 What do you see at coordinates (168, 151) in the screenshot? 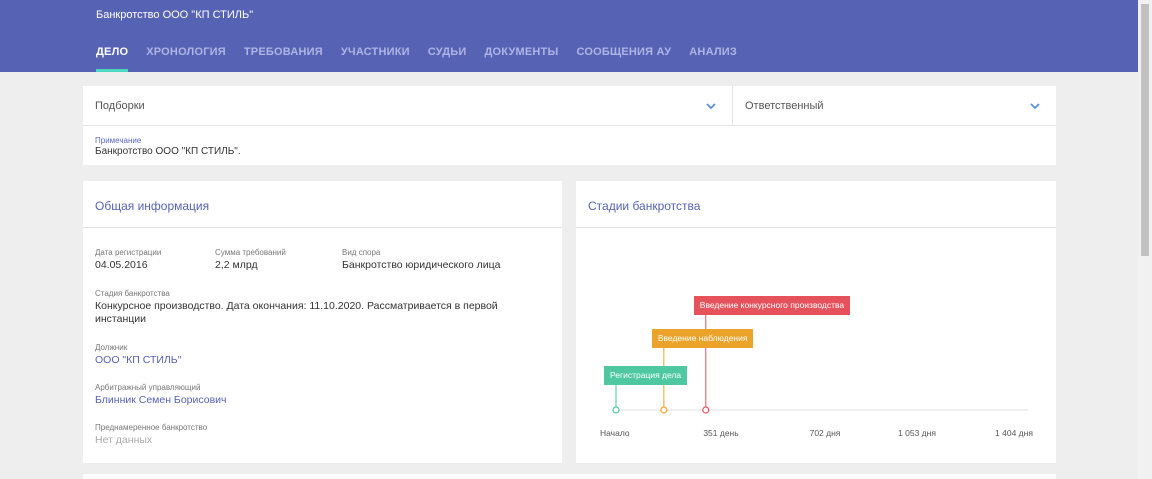
I see `note-text: Банкротство ООО "КП СТИЛЬ".` at bounding box center [168, 151].